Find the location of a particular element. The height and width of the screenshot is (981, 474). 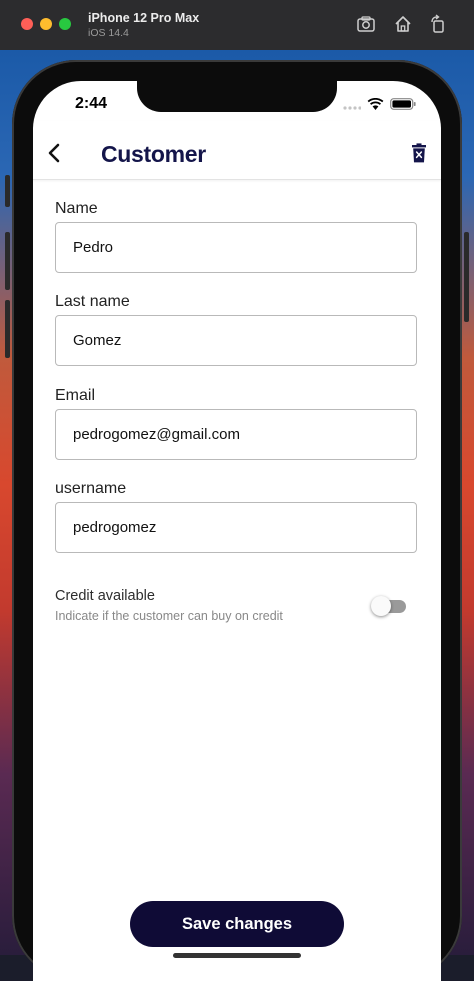

save-changes-button: Save changes is located at coordinates (237, 924).